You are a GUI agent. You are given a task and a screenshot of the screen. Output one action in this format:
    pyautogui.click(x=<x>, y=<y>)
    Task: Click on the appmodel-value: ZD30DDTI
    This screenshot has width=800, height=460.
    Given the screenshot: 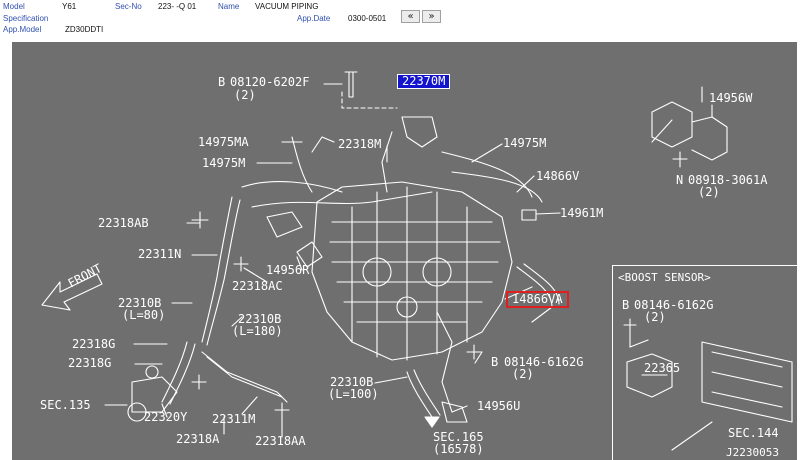 What is the action you would take?
    pyautogui.click(x=84, y=29)
    